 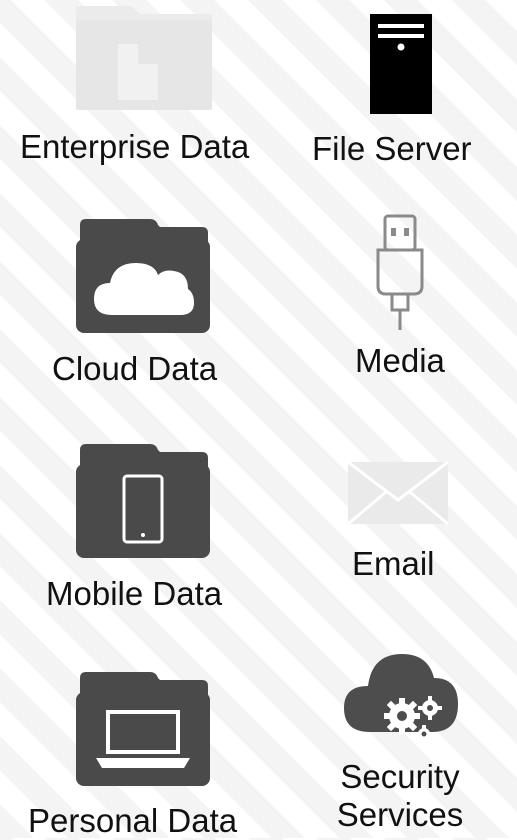 I want to click on laptop-folder-icon, so click(x=143, y=729).